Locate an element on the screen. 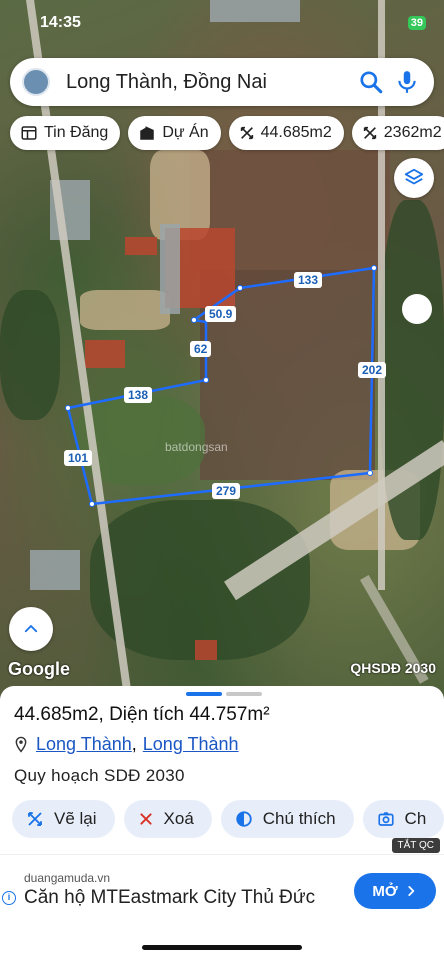 The height and width of the screenshot is (960, 444). layers-button is located at coordinates (414, 178).